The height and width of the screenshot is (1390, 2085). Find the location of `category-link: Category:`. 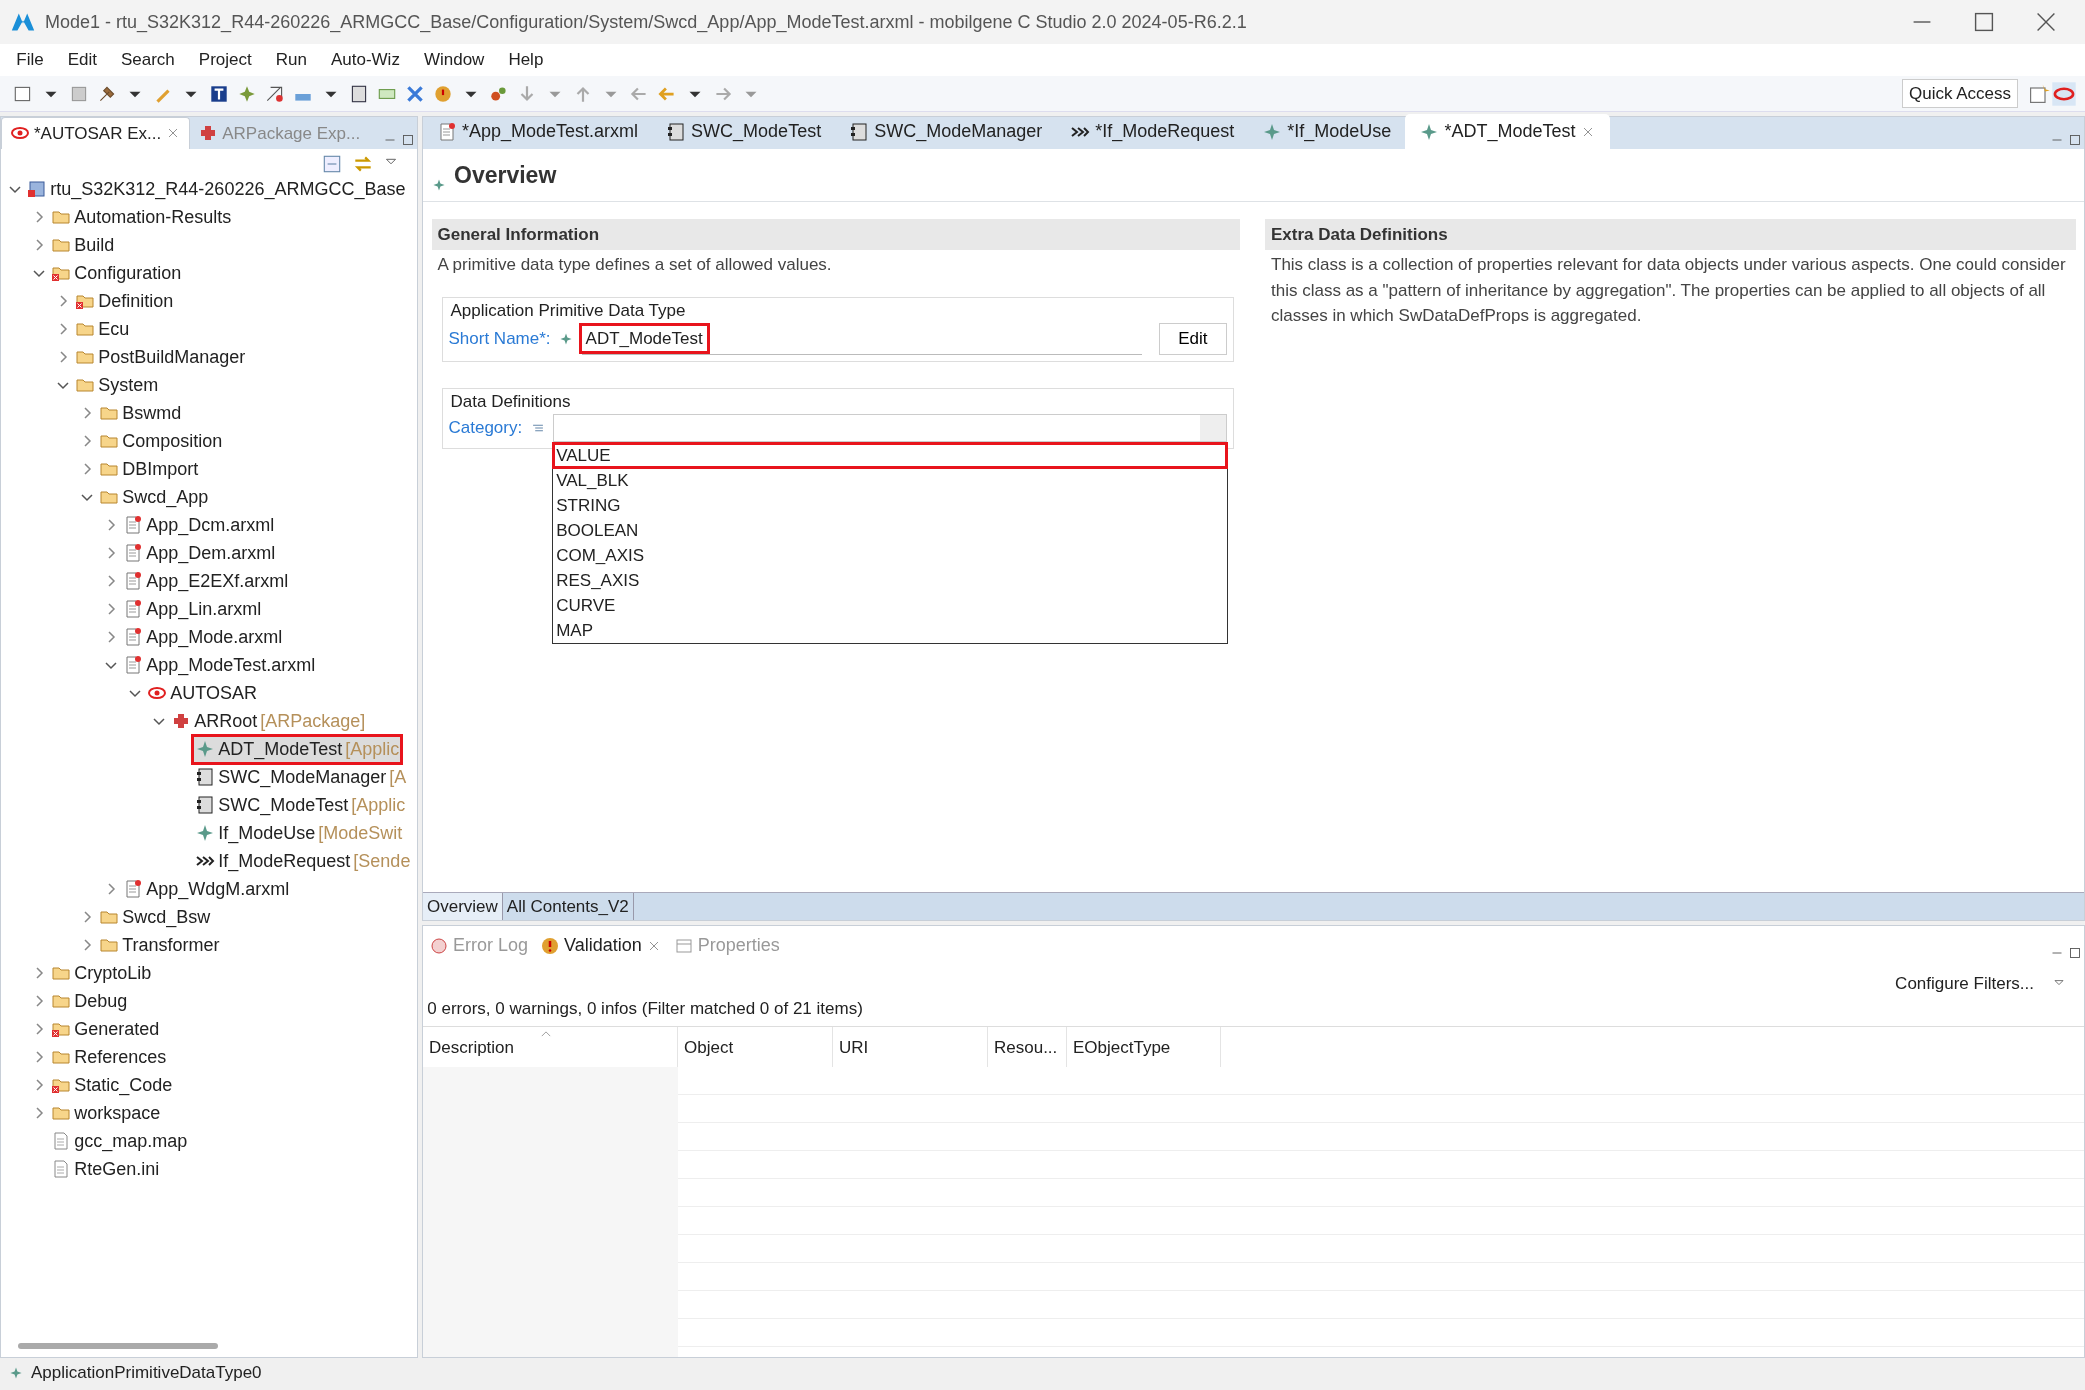

category-link: Category: is located at coordinates (485, 428).